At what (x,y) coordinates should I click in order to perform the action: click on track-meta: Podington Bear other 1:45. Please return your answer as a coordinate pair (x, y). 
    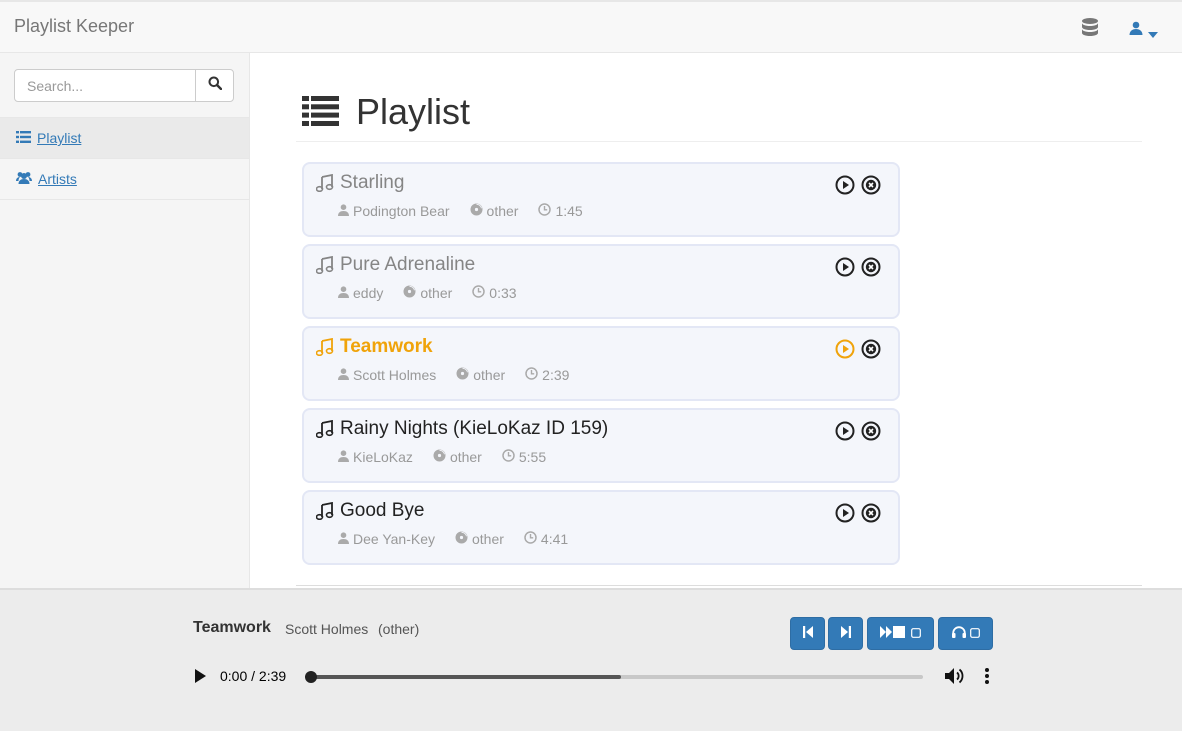
    Looking at the image, I should click on (460, 211).